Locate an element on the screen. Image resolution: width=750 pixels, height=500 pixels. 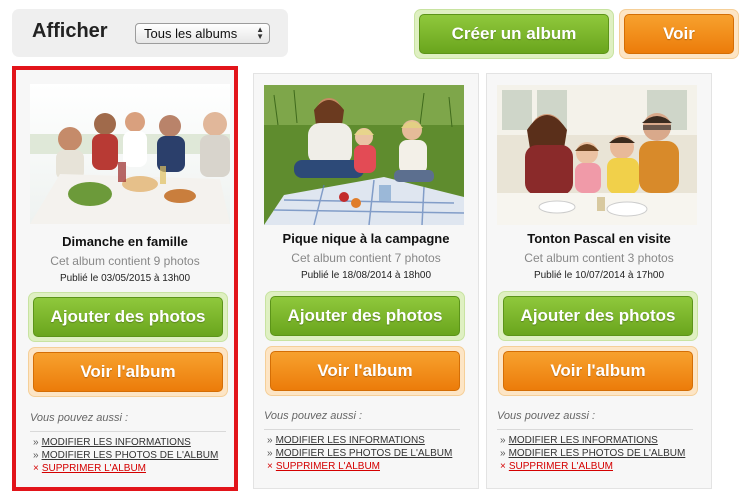
album-photo-count: Cet album contient 3 photos is located at coordinates (599, 258).